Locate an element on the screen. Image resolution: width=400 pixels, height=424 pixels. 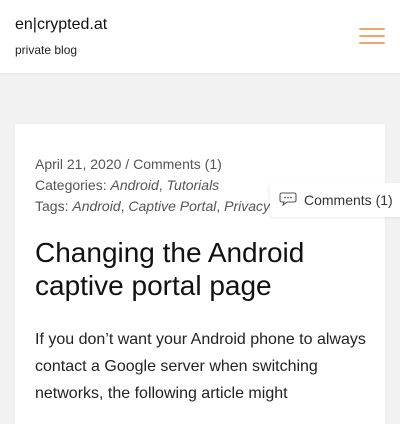
post-meta-date-line: April 21, 2020 / Comments (1) is located at coordinates (128, 164).